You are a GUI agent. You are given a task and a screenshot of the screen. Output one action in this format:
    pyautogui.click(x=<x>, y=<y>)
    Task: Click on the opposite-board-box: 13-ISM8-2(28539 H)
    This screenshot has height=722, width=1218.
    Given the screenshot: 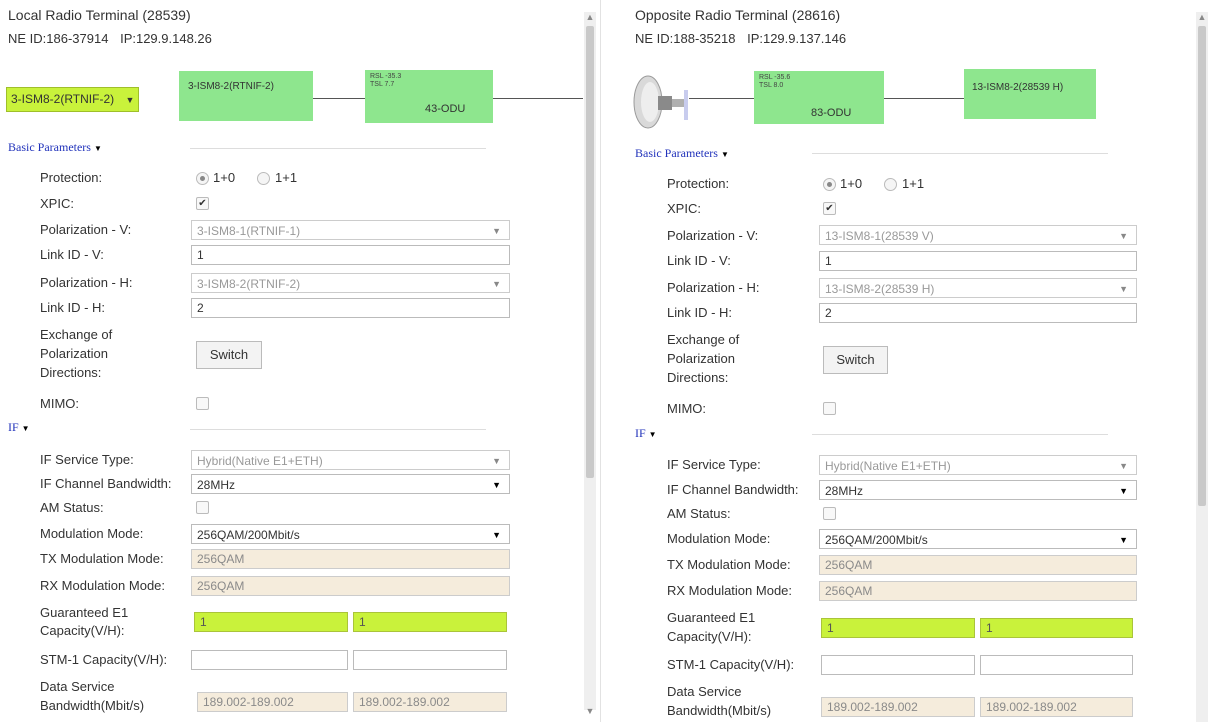 What is the action you would take?
    pyautogui.click(x=1030, y=94)
    